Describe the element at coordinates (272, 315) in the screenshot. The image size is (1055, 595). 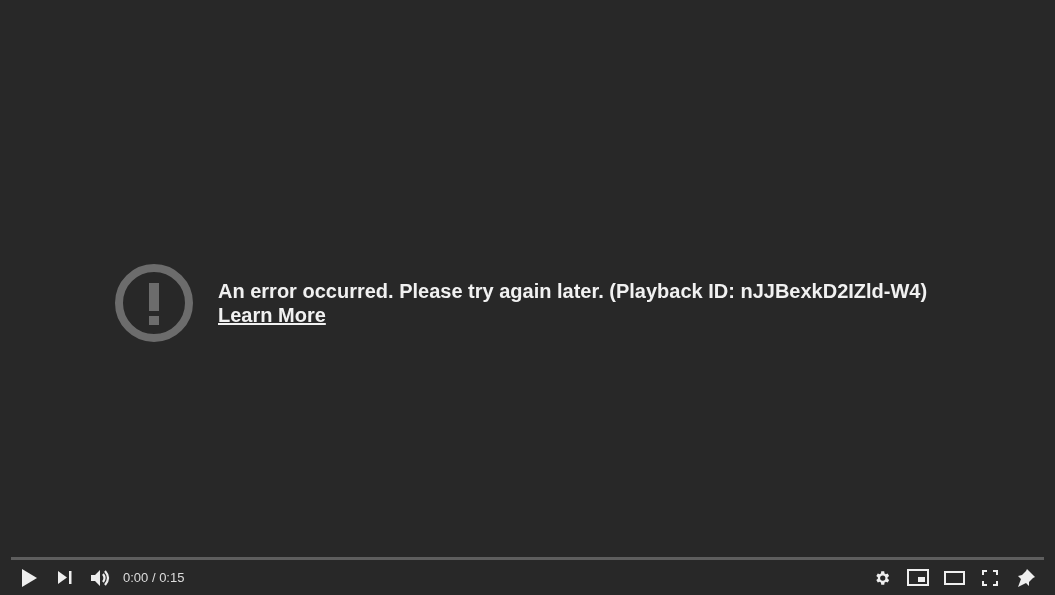
I see `learn-more-link: Learn More` at that location.